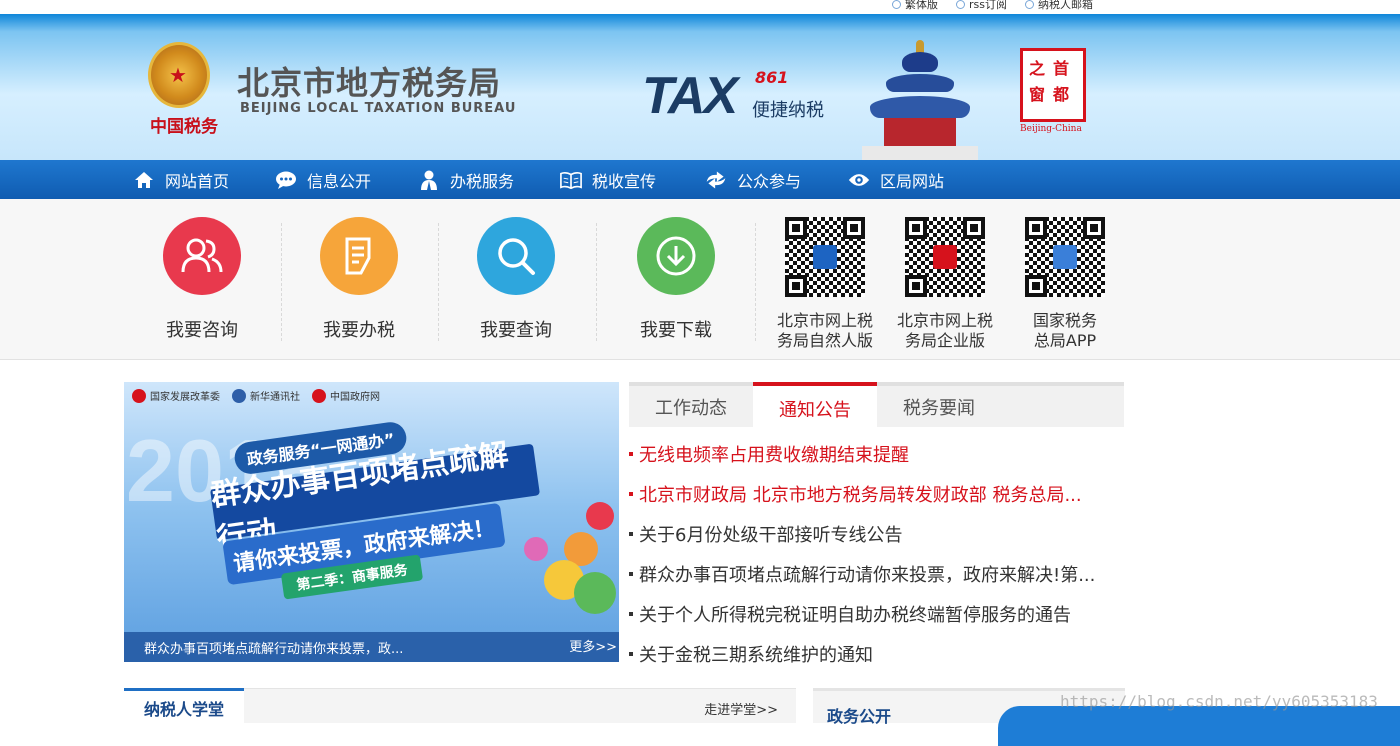 The image size is (1400, 746). I want to click on nav-item-home: 网站首页, so click(181, 179).